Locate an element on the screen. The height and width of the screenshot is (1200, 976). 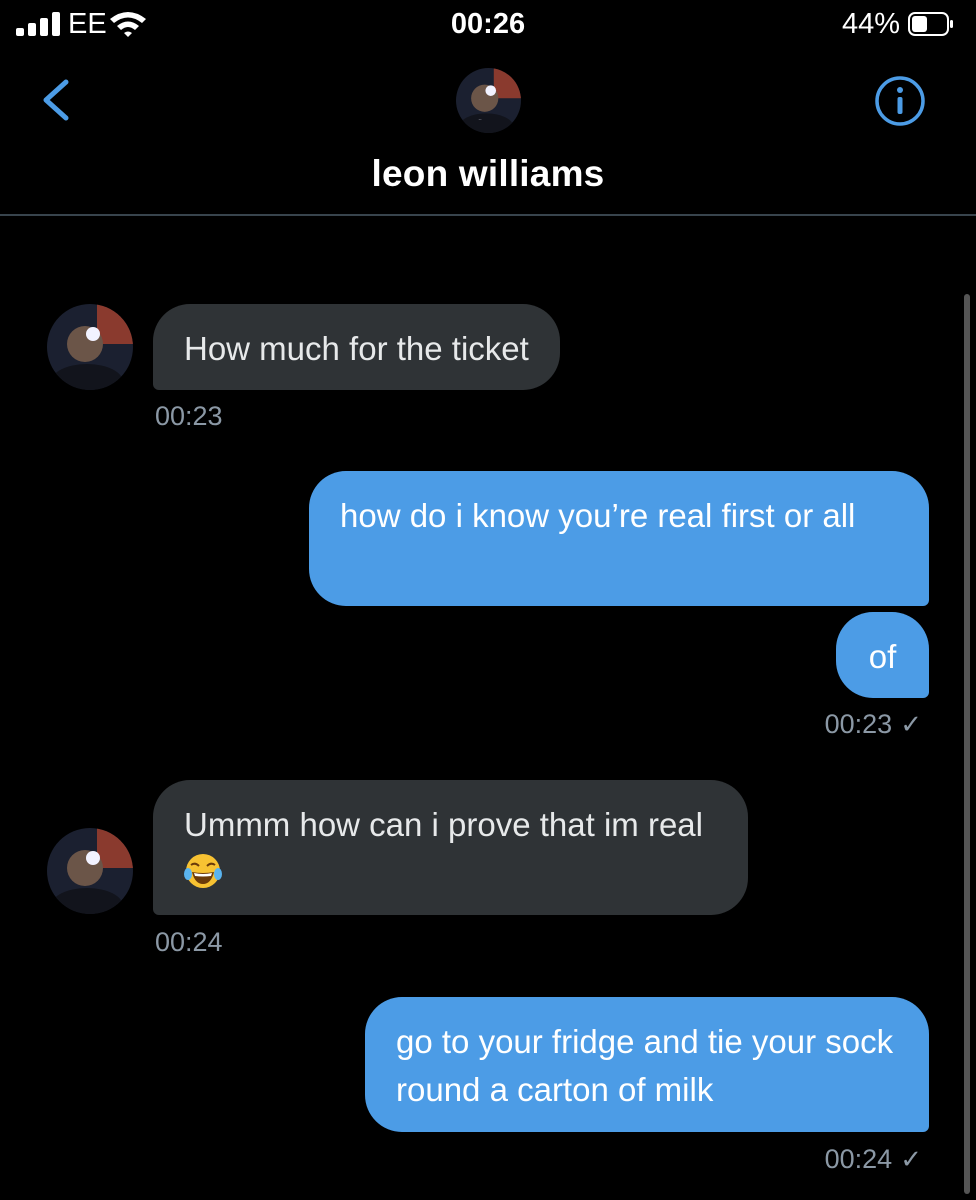
sent-message: of is located at coordinates (882, 655).